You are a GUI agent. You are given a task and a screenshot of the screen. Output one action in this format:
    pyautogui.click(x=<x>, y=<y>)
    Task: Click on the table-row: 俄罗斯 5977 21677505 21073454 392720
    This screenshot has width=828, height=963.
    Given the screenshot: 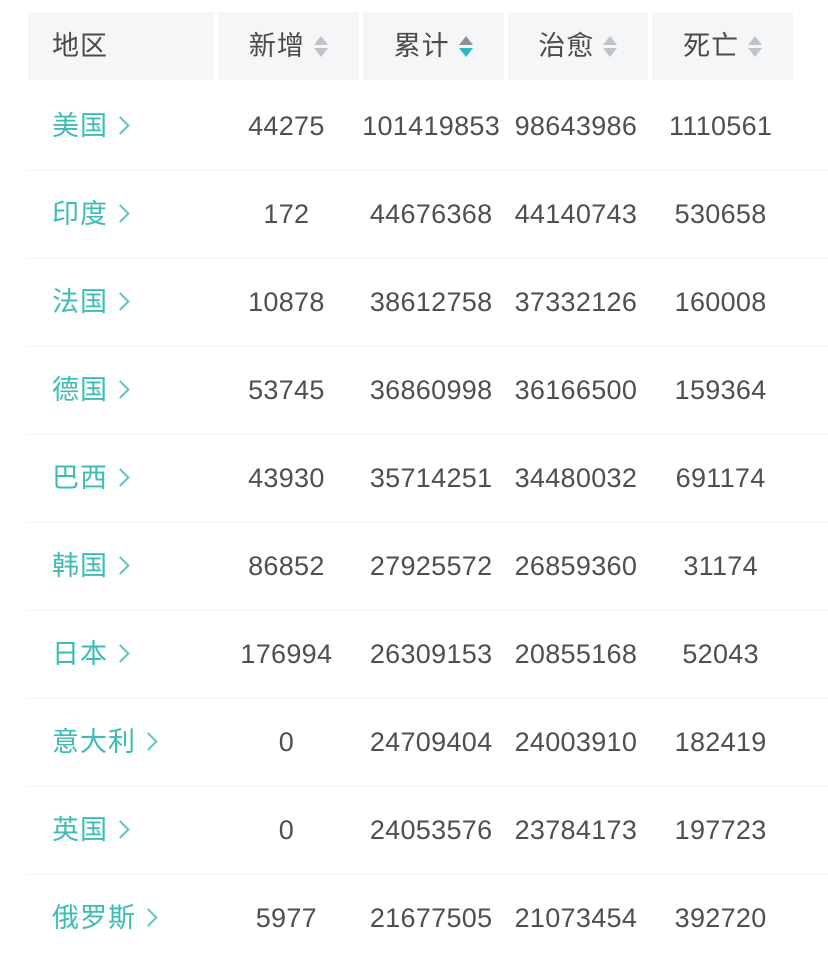 What is the action you would take?
    pyautogui.click(x=414, y=918)
    